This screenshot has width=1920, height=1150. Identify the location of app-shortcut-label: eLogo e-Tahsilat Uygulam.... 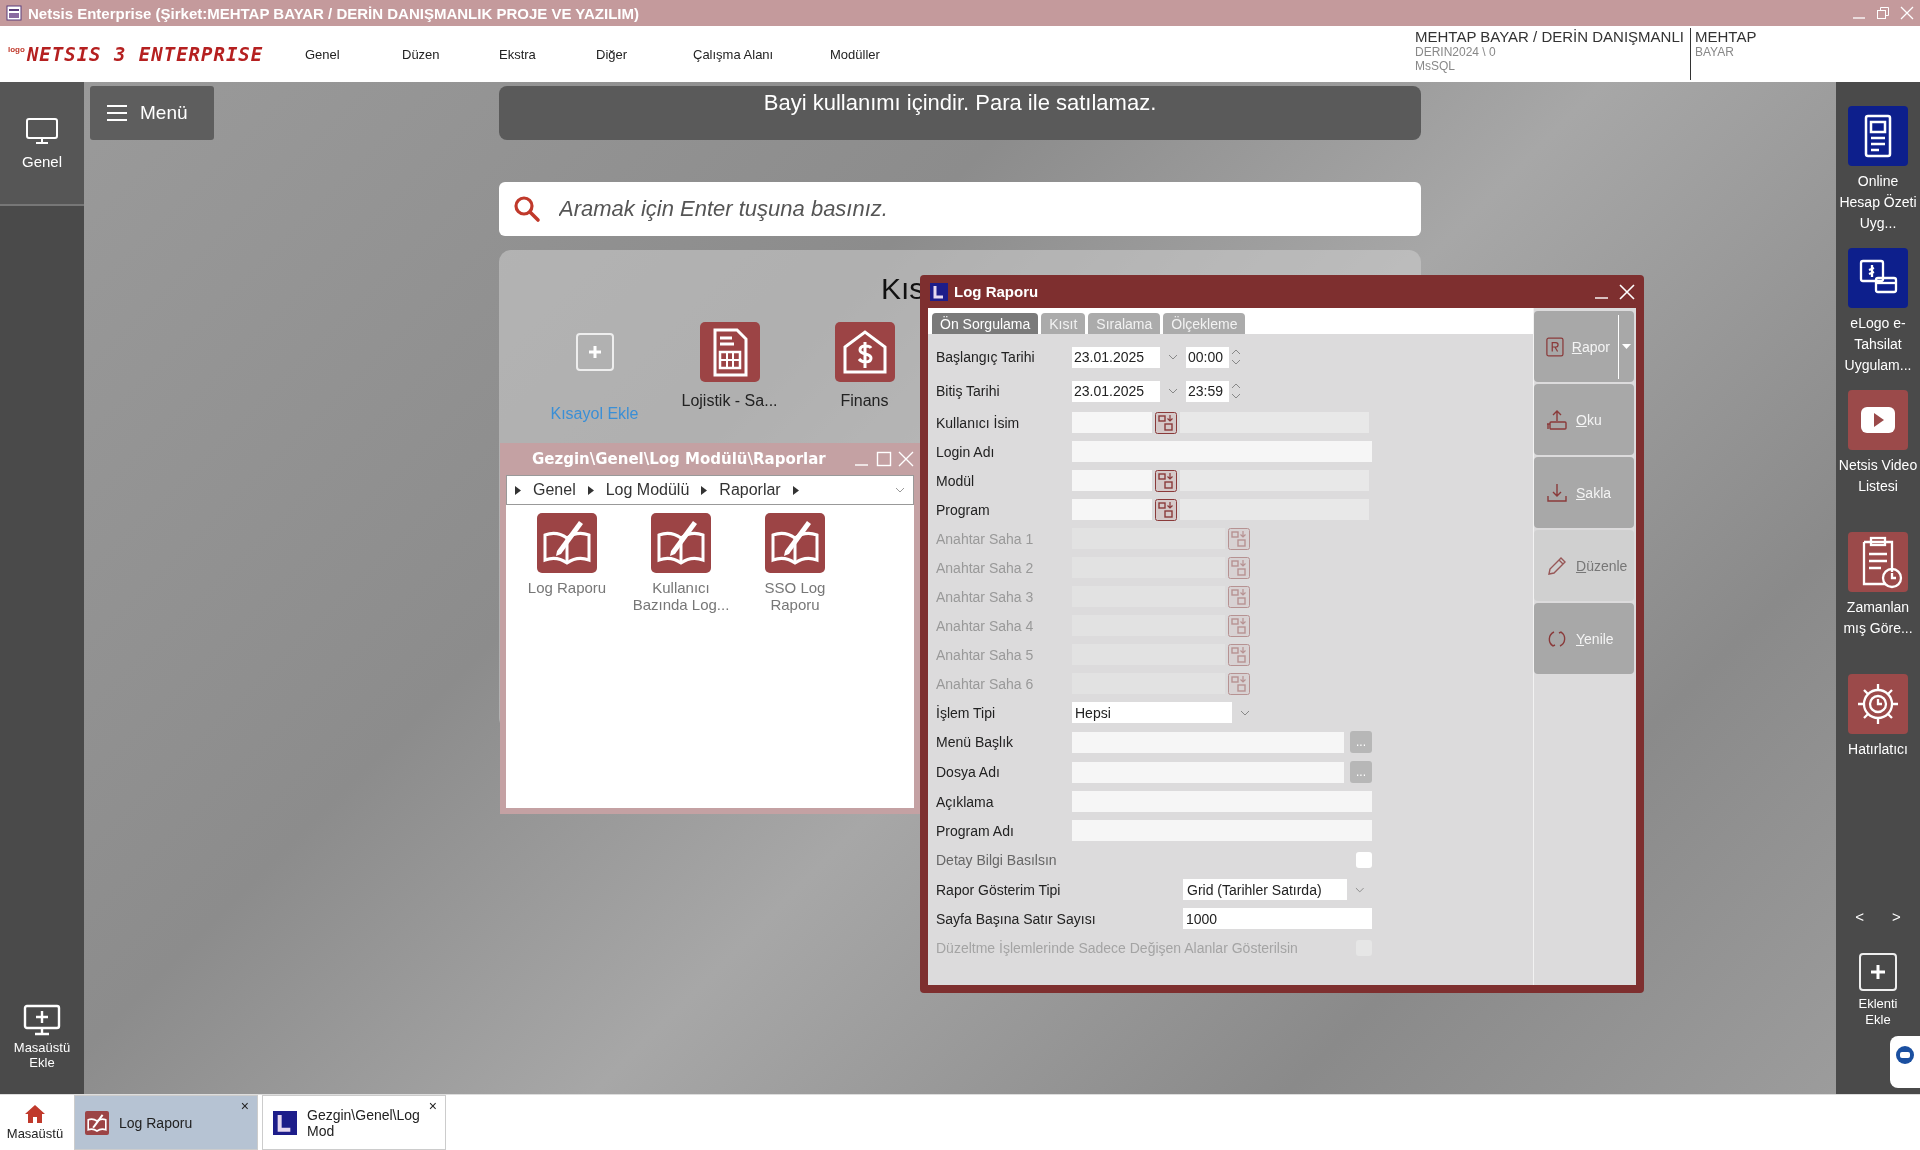
(1878, 345).